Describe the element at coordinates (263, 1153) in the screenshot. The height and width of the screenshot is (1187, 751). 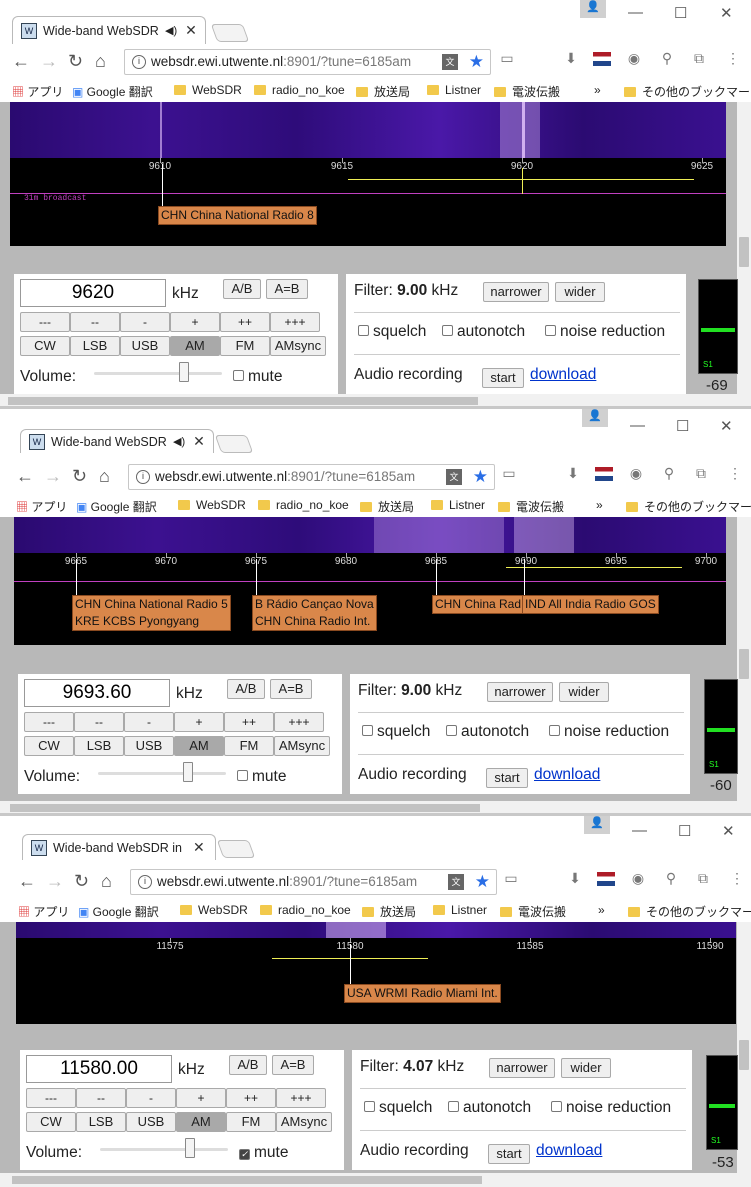
I see `mute-checkbox: ✓ mute` at that location.